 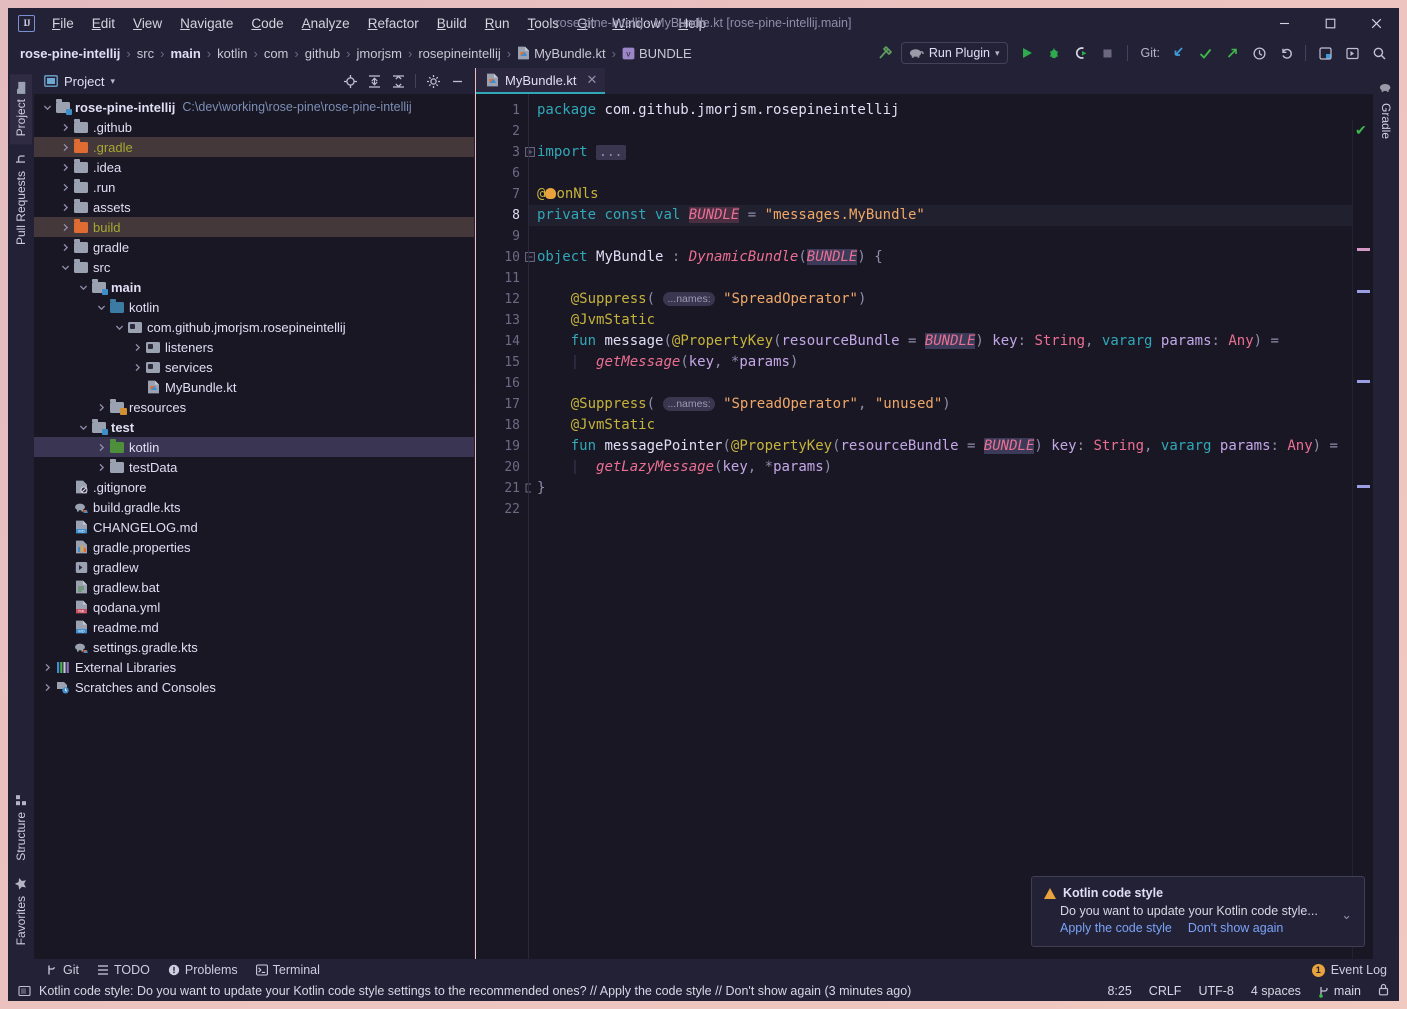 I want to click on menu-tools: Tools, so click(x=544, y=23).